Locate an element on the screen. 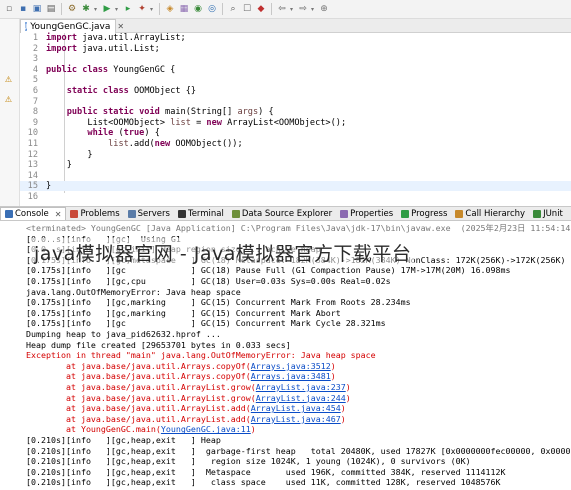 The height and width of the screenshot is (490, 571). external-tools-icon: ✦ is located at coordinates (142, 9).